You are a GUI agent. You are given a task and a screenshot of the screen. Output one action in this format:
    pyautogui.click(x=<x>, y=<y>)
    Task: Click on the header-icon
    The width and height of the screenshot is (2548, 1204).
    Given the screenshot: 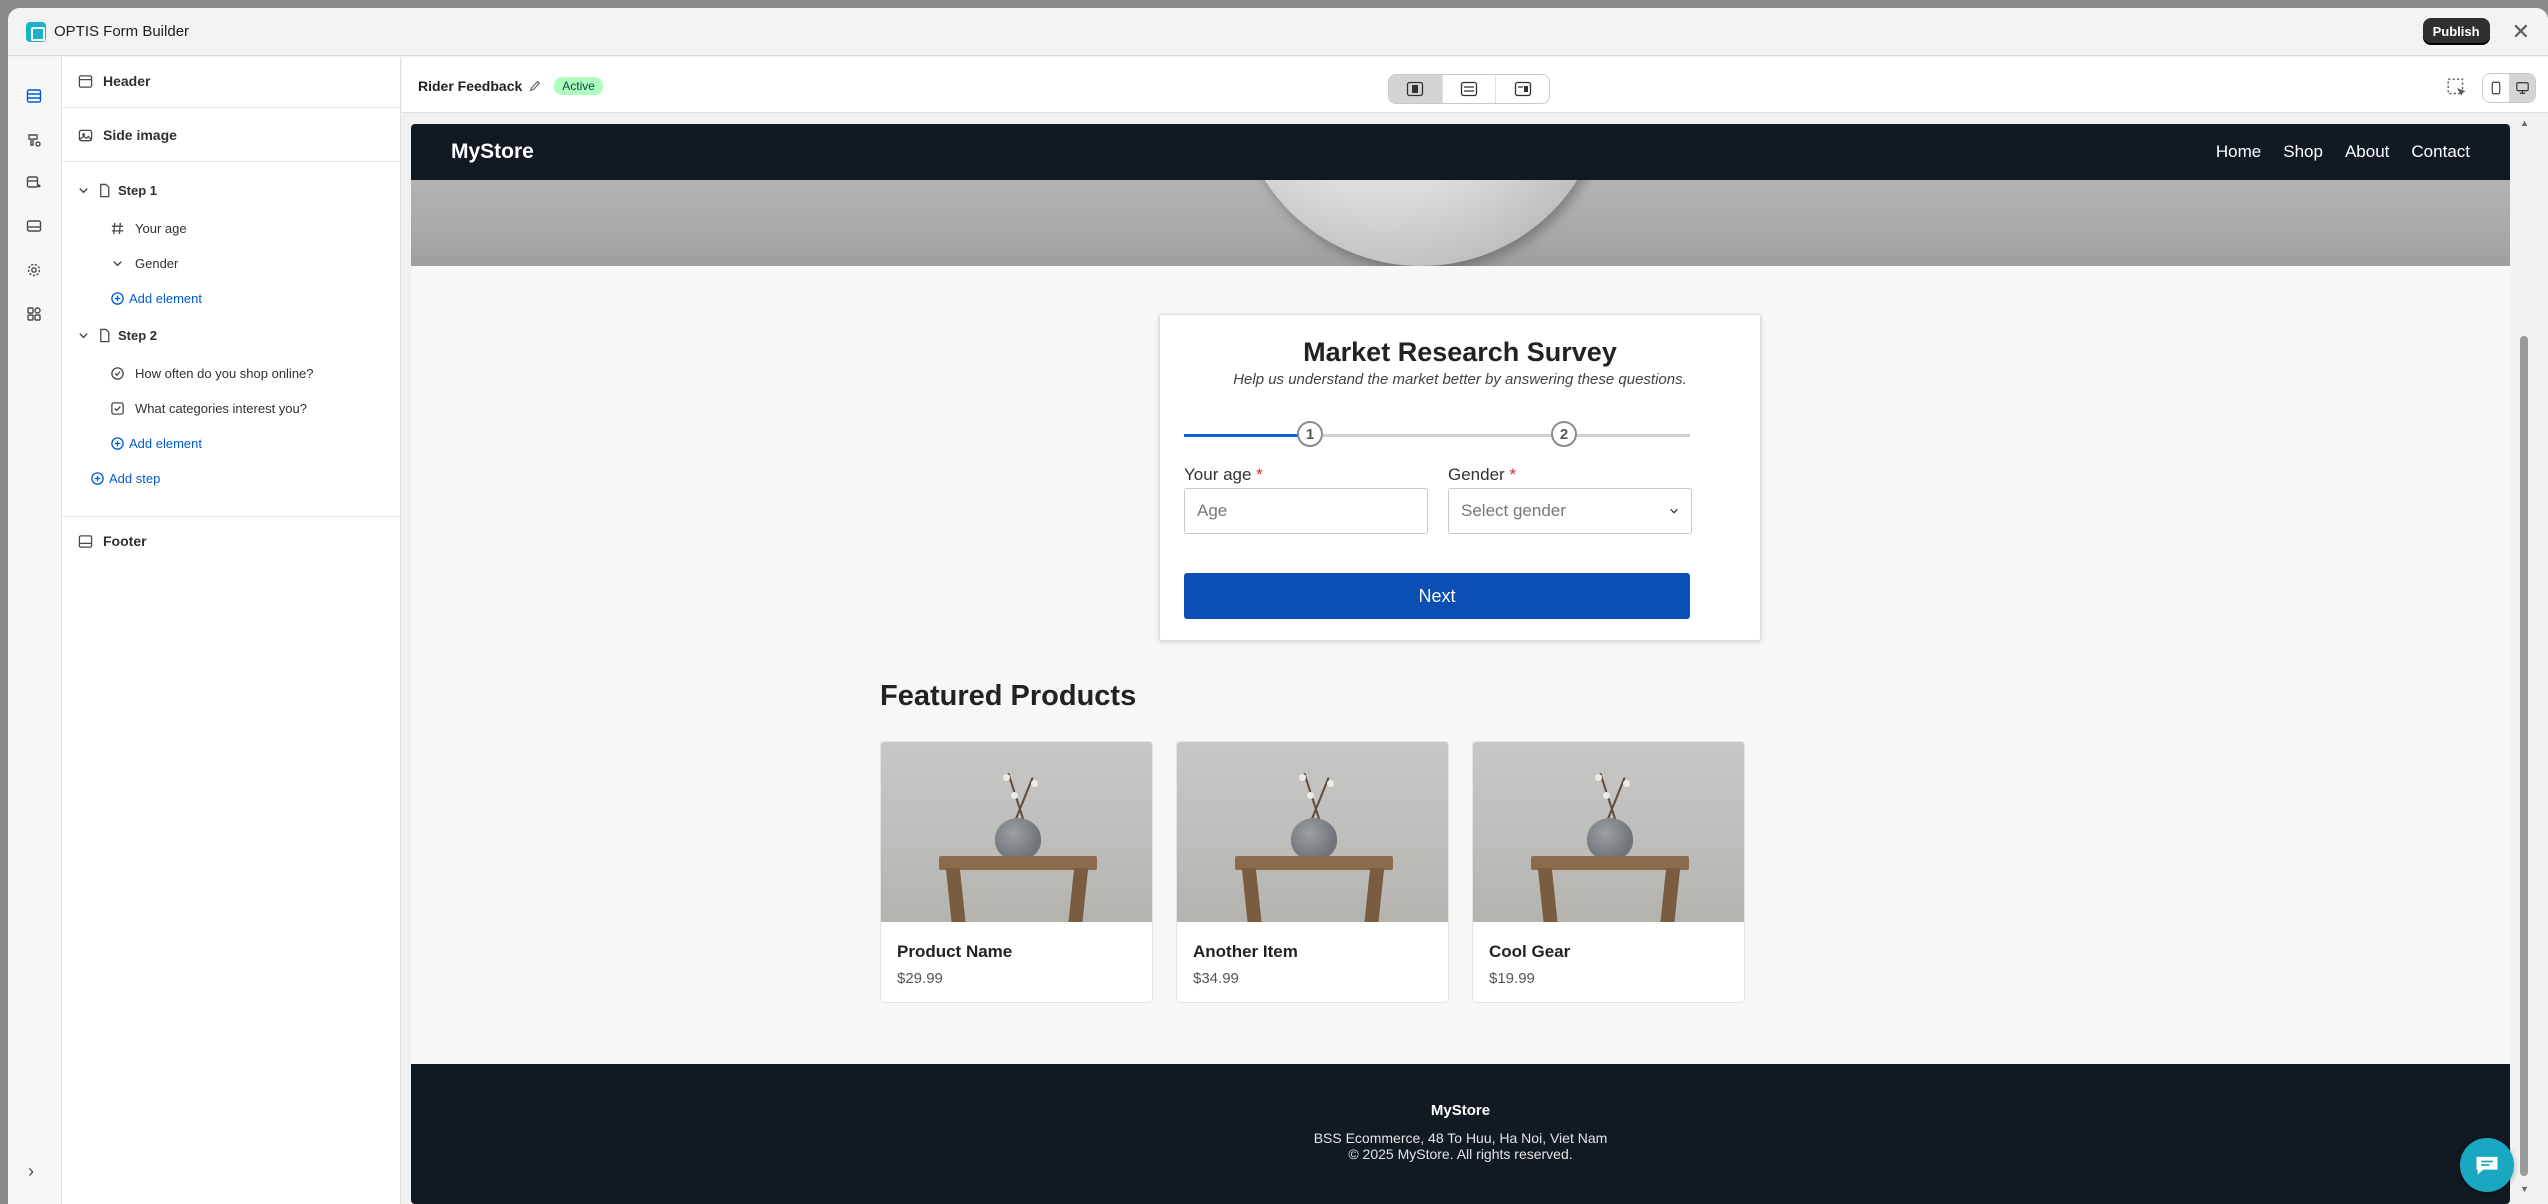 What is the action you would take?
    pyautogui.click(x=85, y=81)
    